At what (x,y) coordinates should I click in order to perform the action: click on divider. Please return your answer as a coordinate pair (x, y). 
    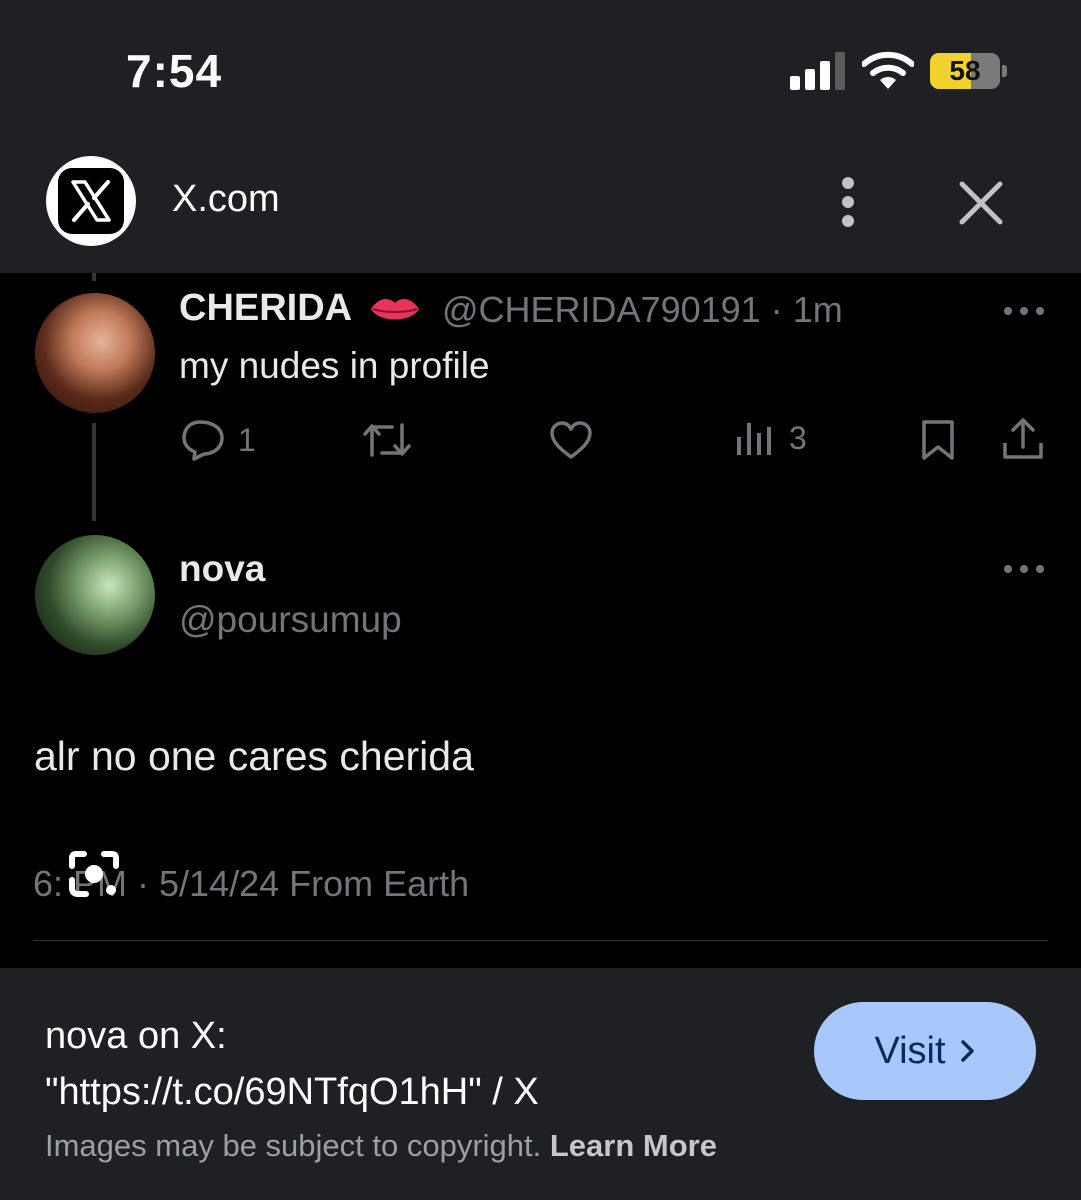
    Looking at the image, I should click on (540, 940).